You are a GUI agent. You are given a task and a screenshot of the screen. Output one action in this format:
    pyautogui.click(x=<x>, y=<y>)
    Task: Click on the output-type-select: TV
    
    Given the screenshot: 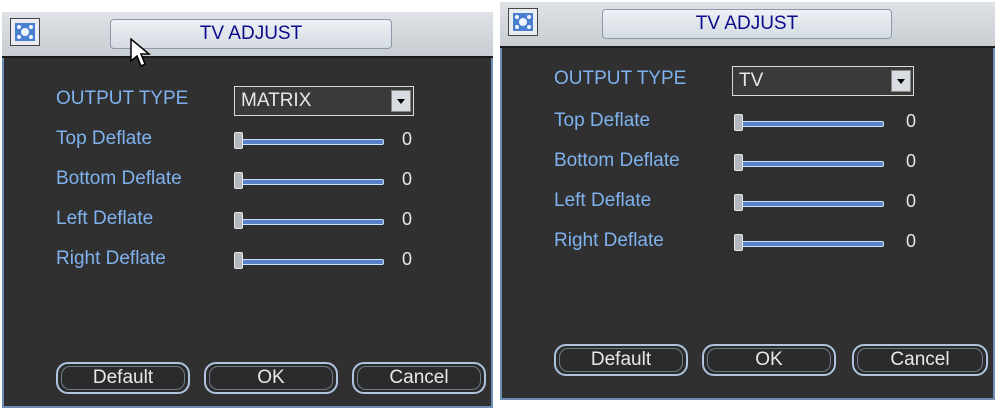 What is the action you would take?
    pyautogui.click(x=823, y=81)
    